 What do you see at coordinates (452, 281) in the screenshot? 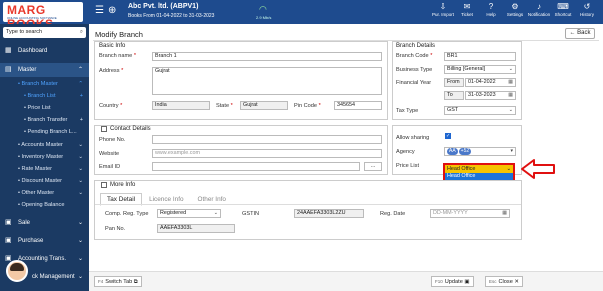
I see `update-button: F10 Update ▣` at bounding box center [452, 281].